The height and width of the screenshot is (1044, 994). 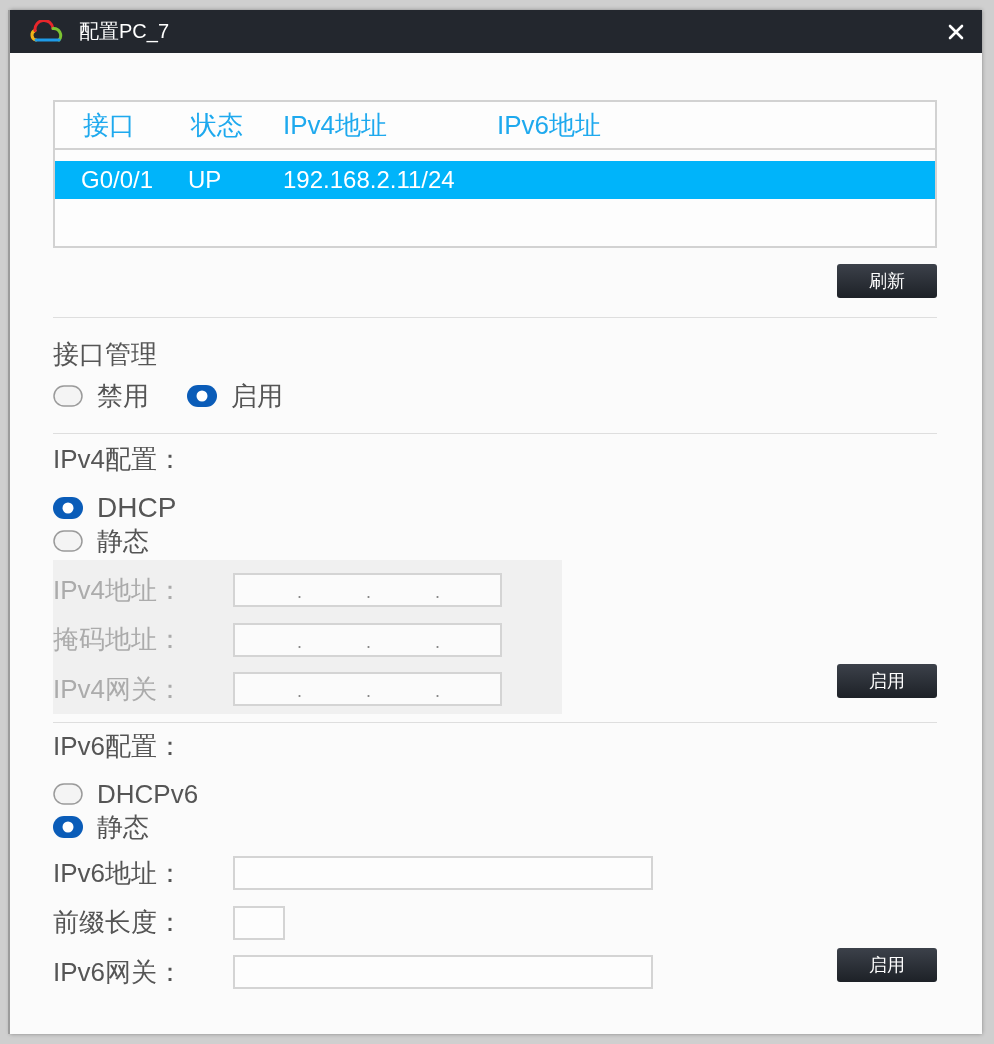 I want to click on table-cell-text: UP, so click(x=205, y=180).